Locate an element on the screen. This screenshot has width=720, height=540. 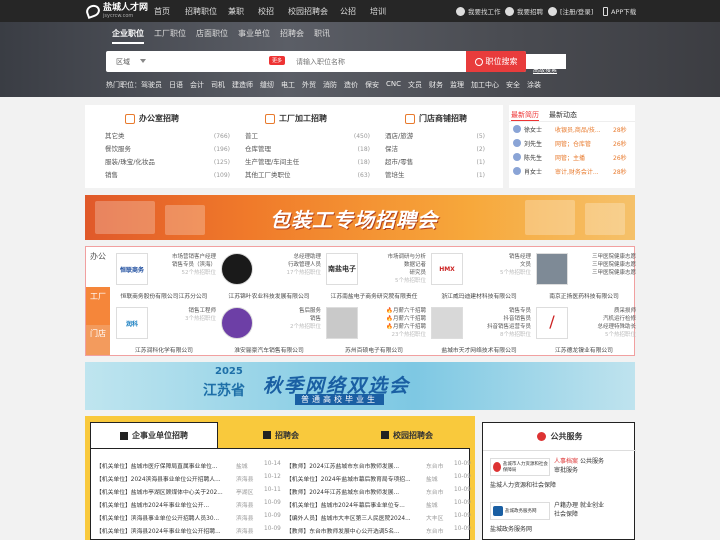
tab-campus-fair: 校园招聘会 is located at coordinates (407, 435).